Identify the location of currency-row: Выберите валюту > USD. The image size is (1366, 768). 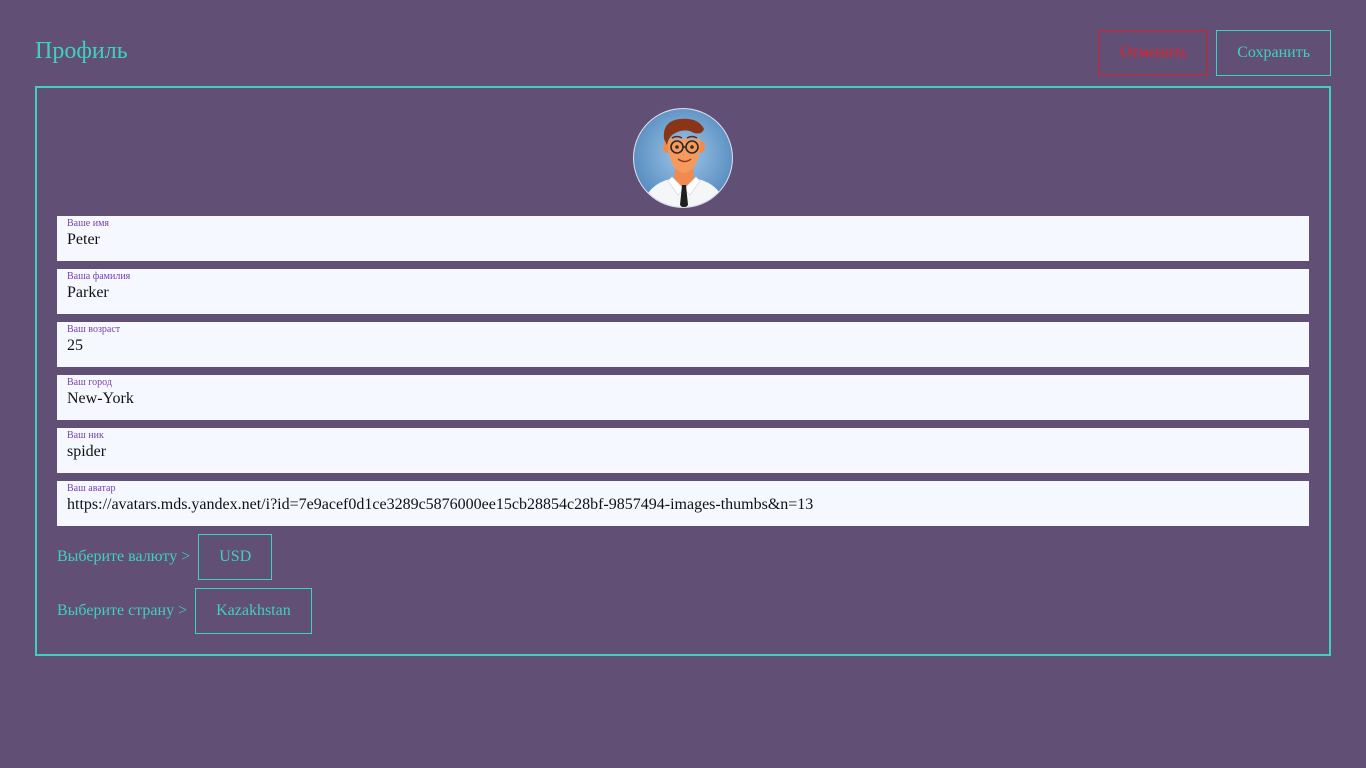
(165, 557).